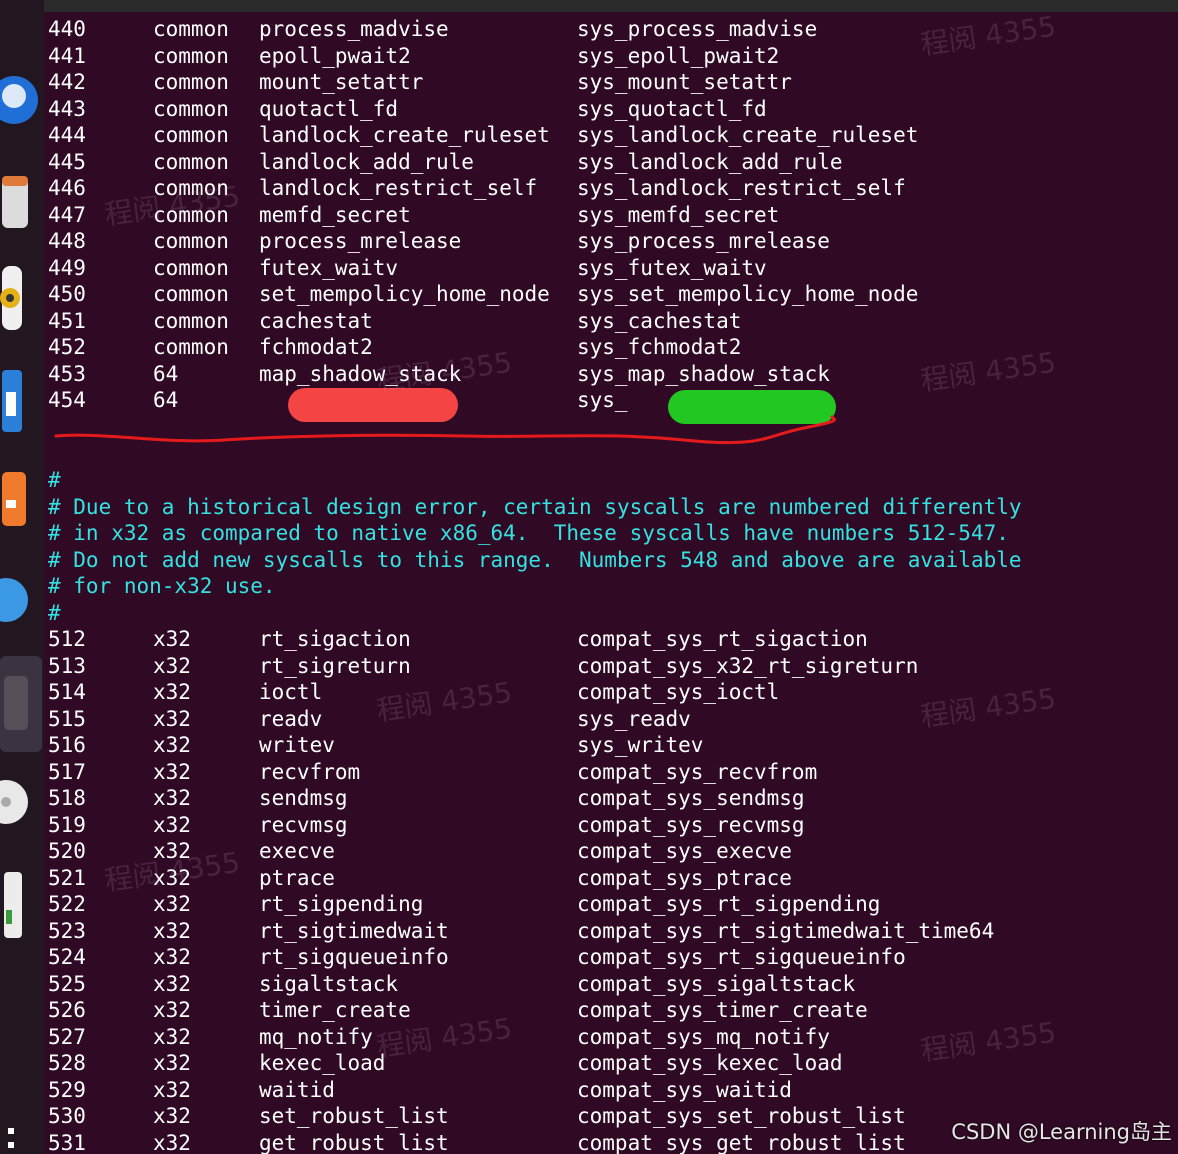  Describe the element at coordinates (14, 499) in the screenshot. I see `software-icon` at that location.